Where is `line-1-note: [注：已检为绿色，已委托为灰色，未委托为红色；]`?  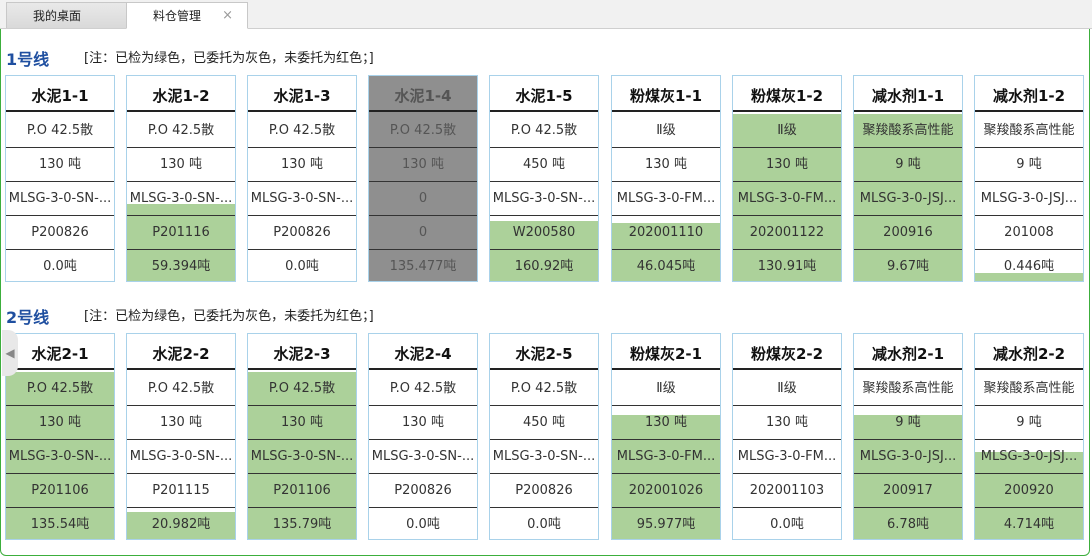 line-1-note: [注：已检为绿色，已委托为灰色，未委托为红色；] is located at coordinates (229, 58).